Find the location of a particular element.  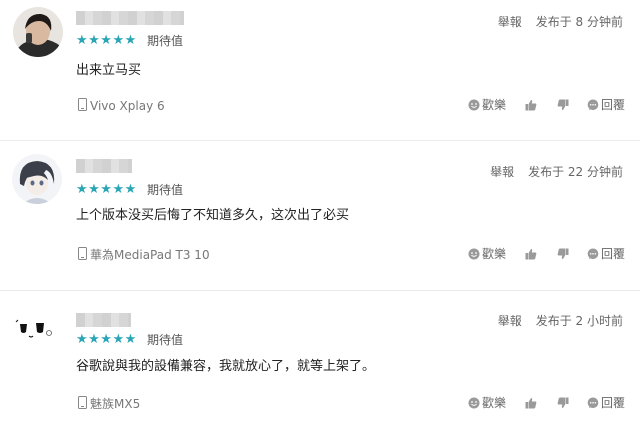

review-meta: 舉報 发布于 2 小时前 is located at coordinates (560, 321).